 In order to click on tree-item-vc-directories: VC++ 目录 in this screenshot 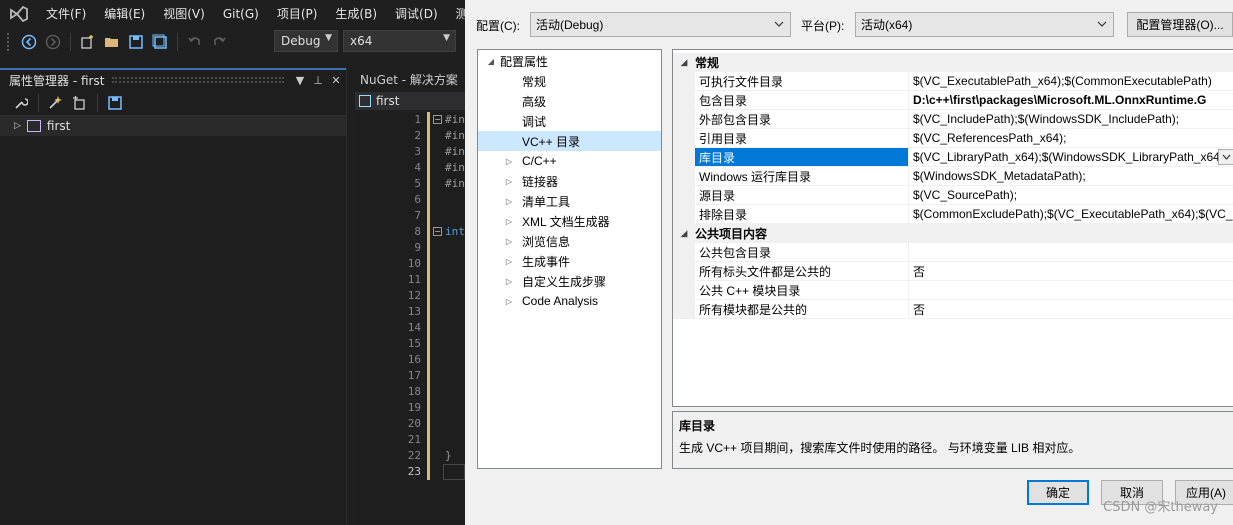, I will do `click(569, 141)`.